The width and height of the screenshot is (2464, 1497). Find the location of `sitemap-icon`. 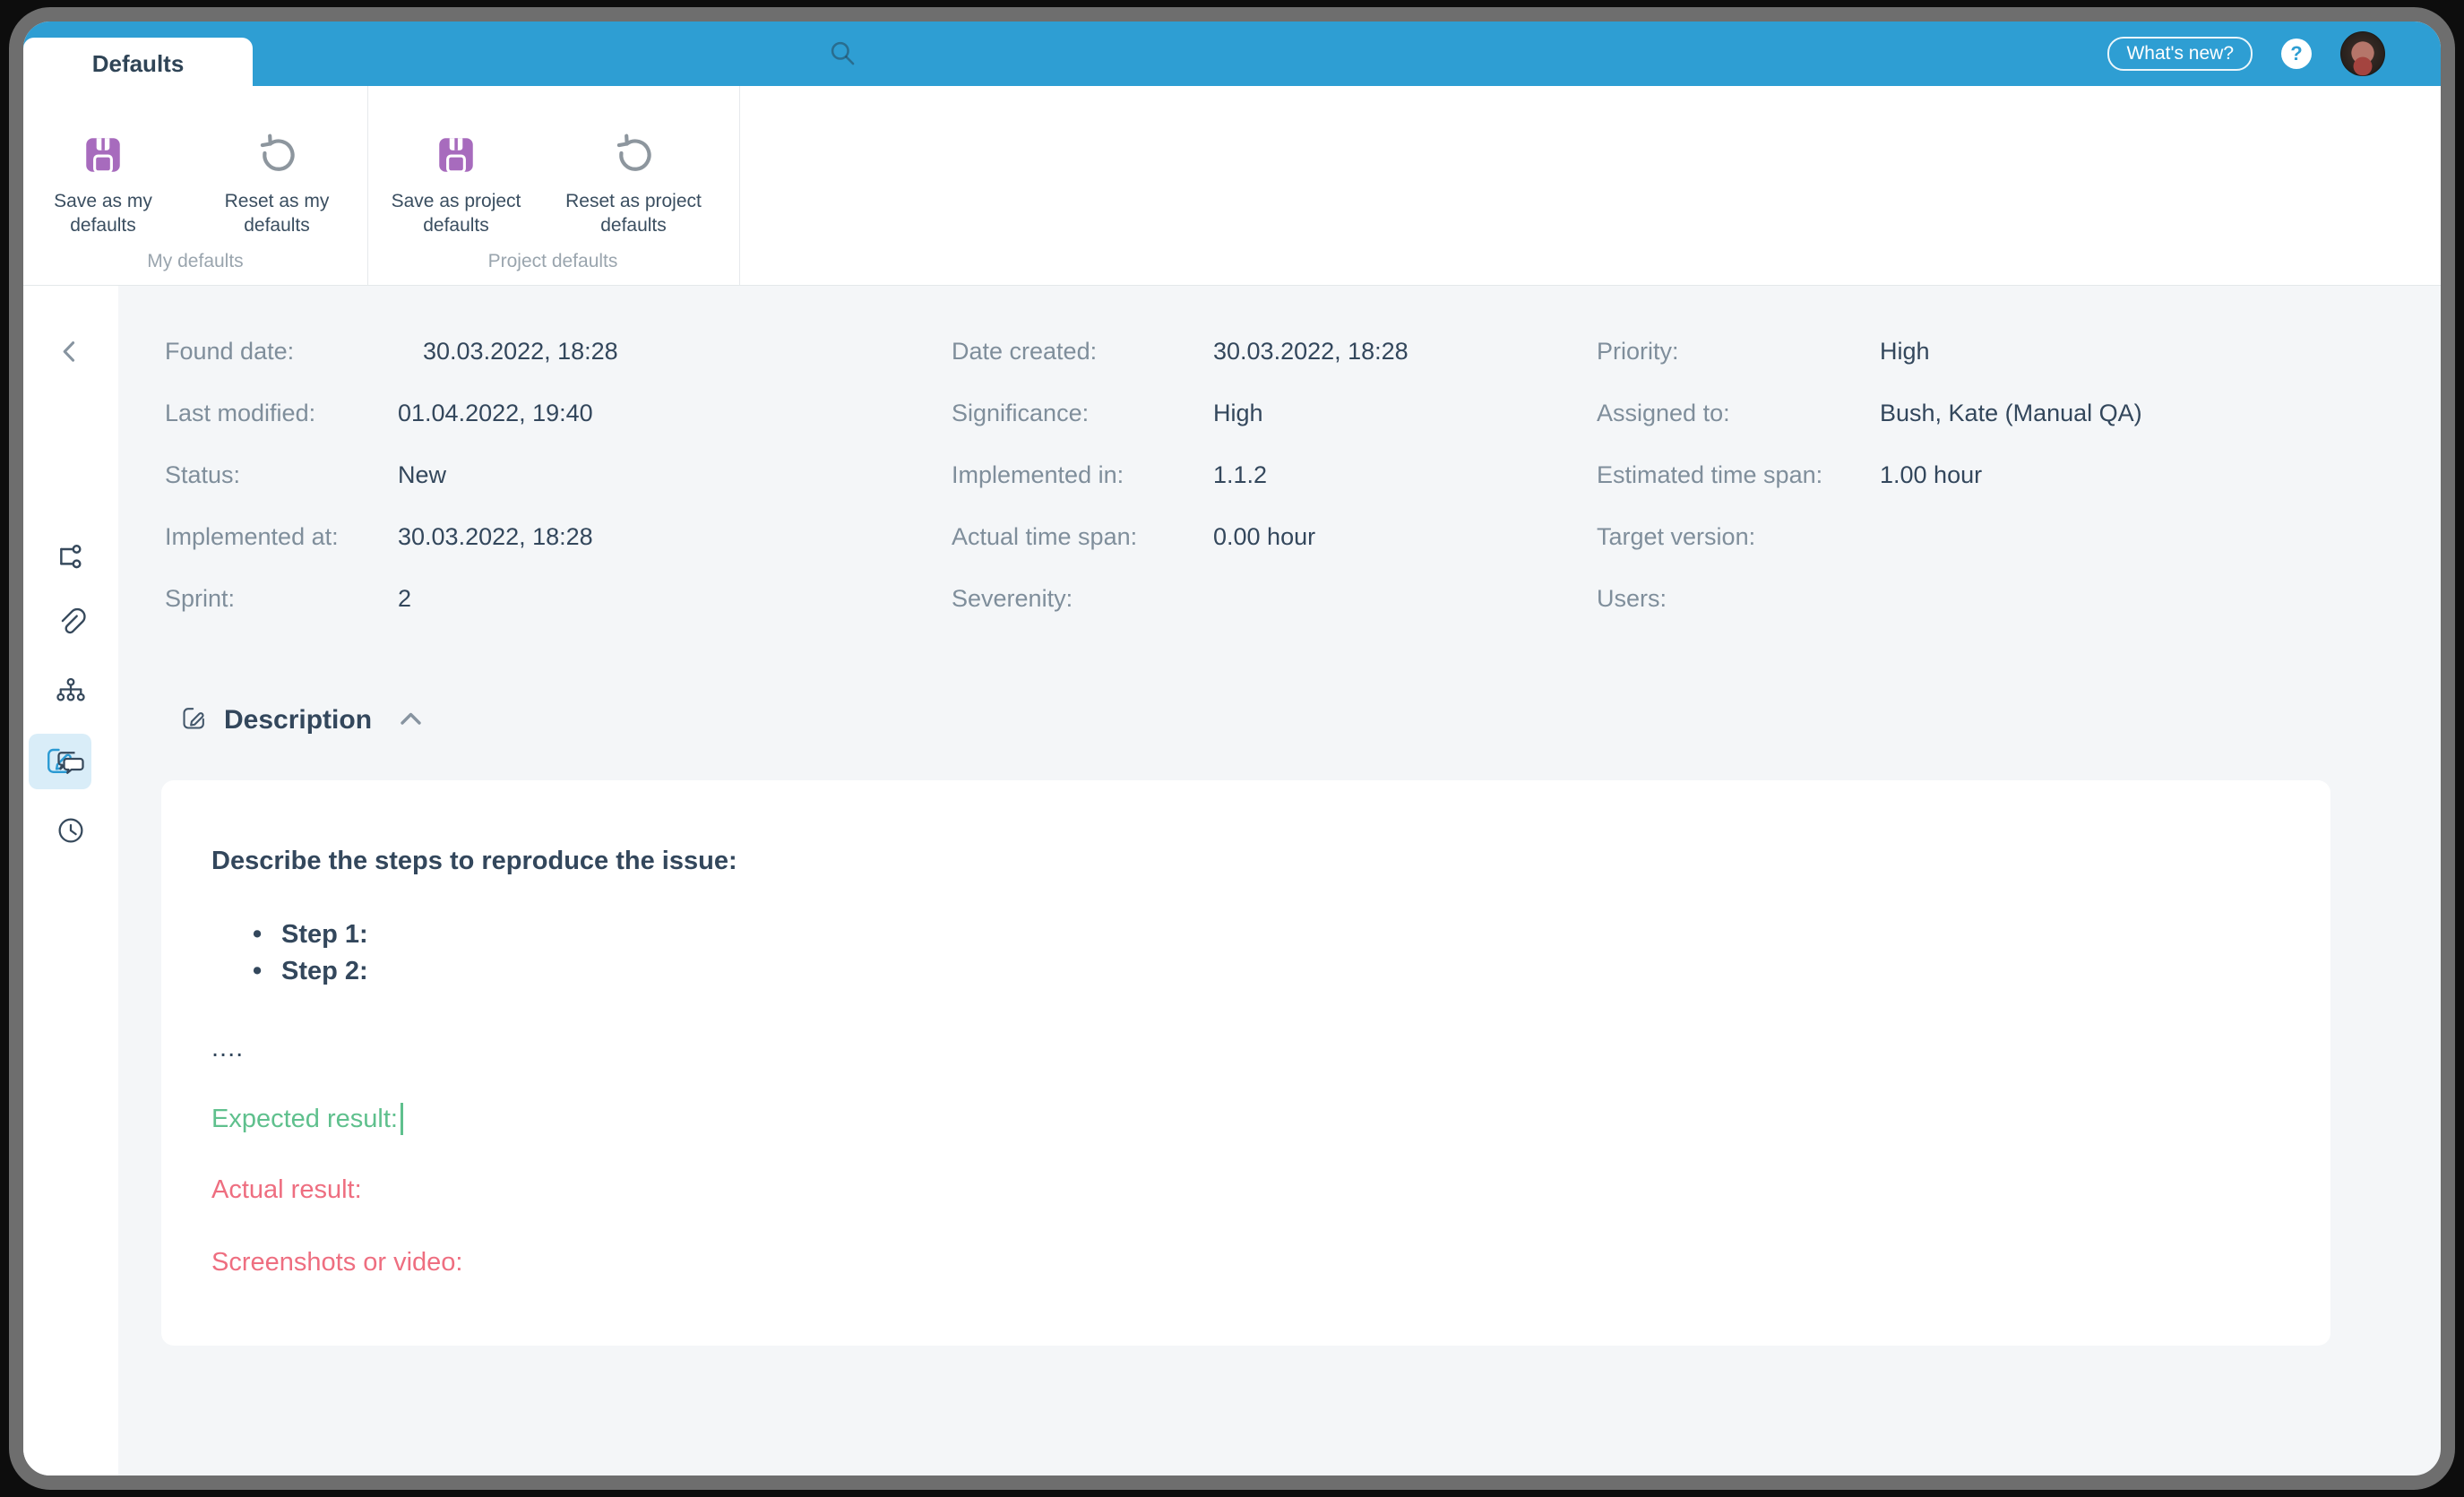

sitemap-icon is located at coordinates (71, 692).